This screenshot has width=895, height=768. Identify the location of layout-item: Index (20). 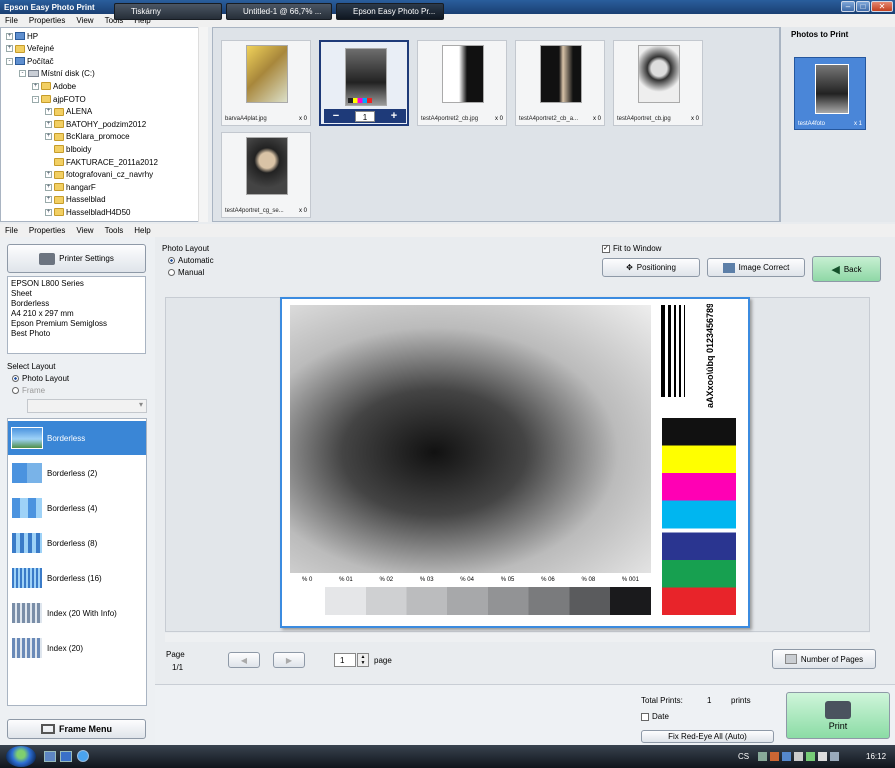
(77, 648).